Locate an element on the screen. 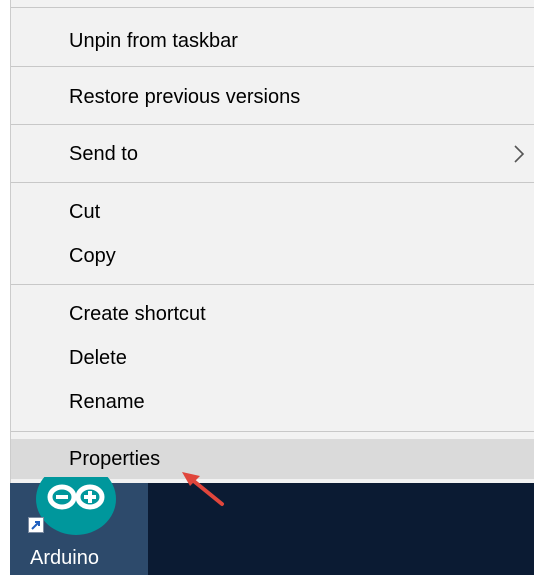 The image size is (534, 575). menu-item-restore-previous-versions: Restore previous versions is located at coordinates (272, 97).